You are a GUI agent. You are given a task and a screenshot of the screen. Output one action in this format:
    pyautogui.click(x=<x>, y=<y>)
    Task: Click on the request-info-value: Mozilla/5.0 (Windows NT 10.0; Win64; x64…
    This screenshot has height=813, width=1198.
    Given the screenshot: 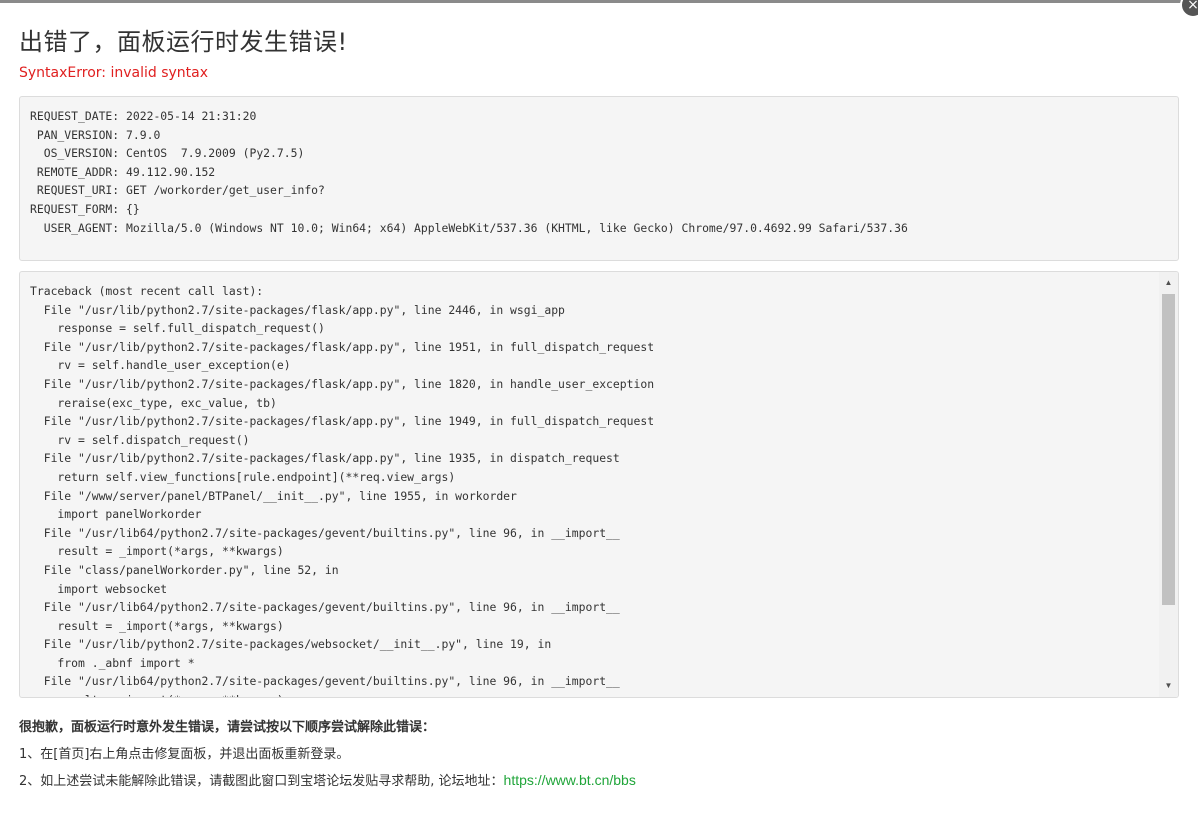 What is the action you would take?
    pyautogui.click(x=517, y=227)
    